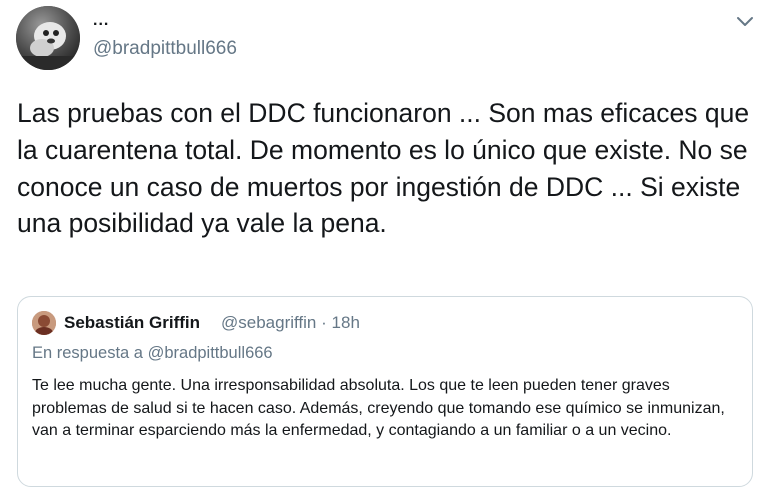  Describe the element at coordinates (745, 21) in the screenshot. I see `chevron-down-icon` at that location.